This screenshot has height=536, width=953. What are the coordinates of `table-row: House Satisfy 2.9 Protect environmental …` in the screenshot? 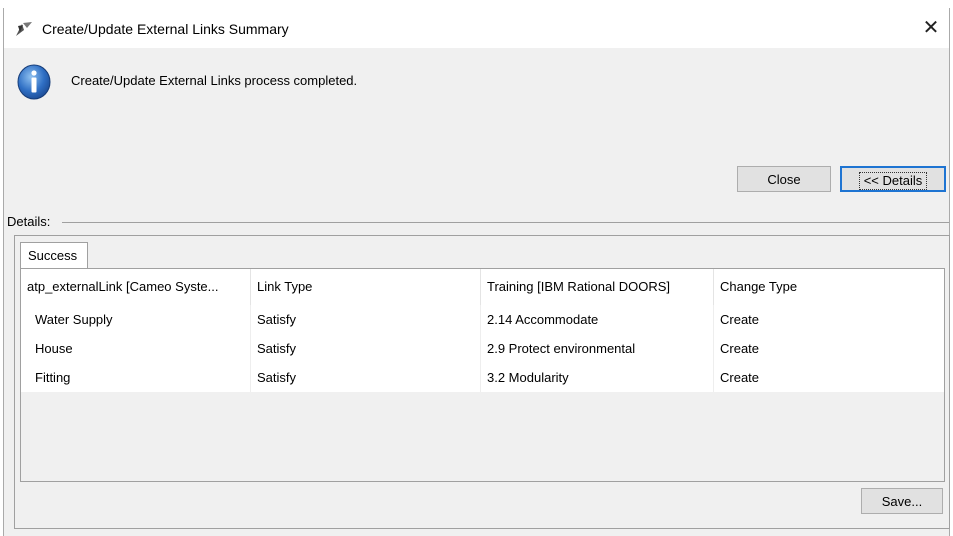 It's located at (482, 348).